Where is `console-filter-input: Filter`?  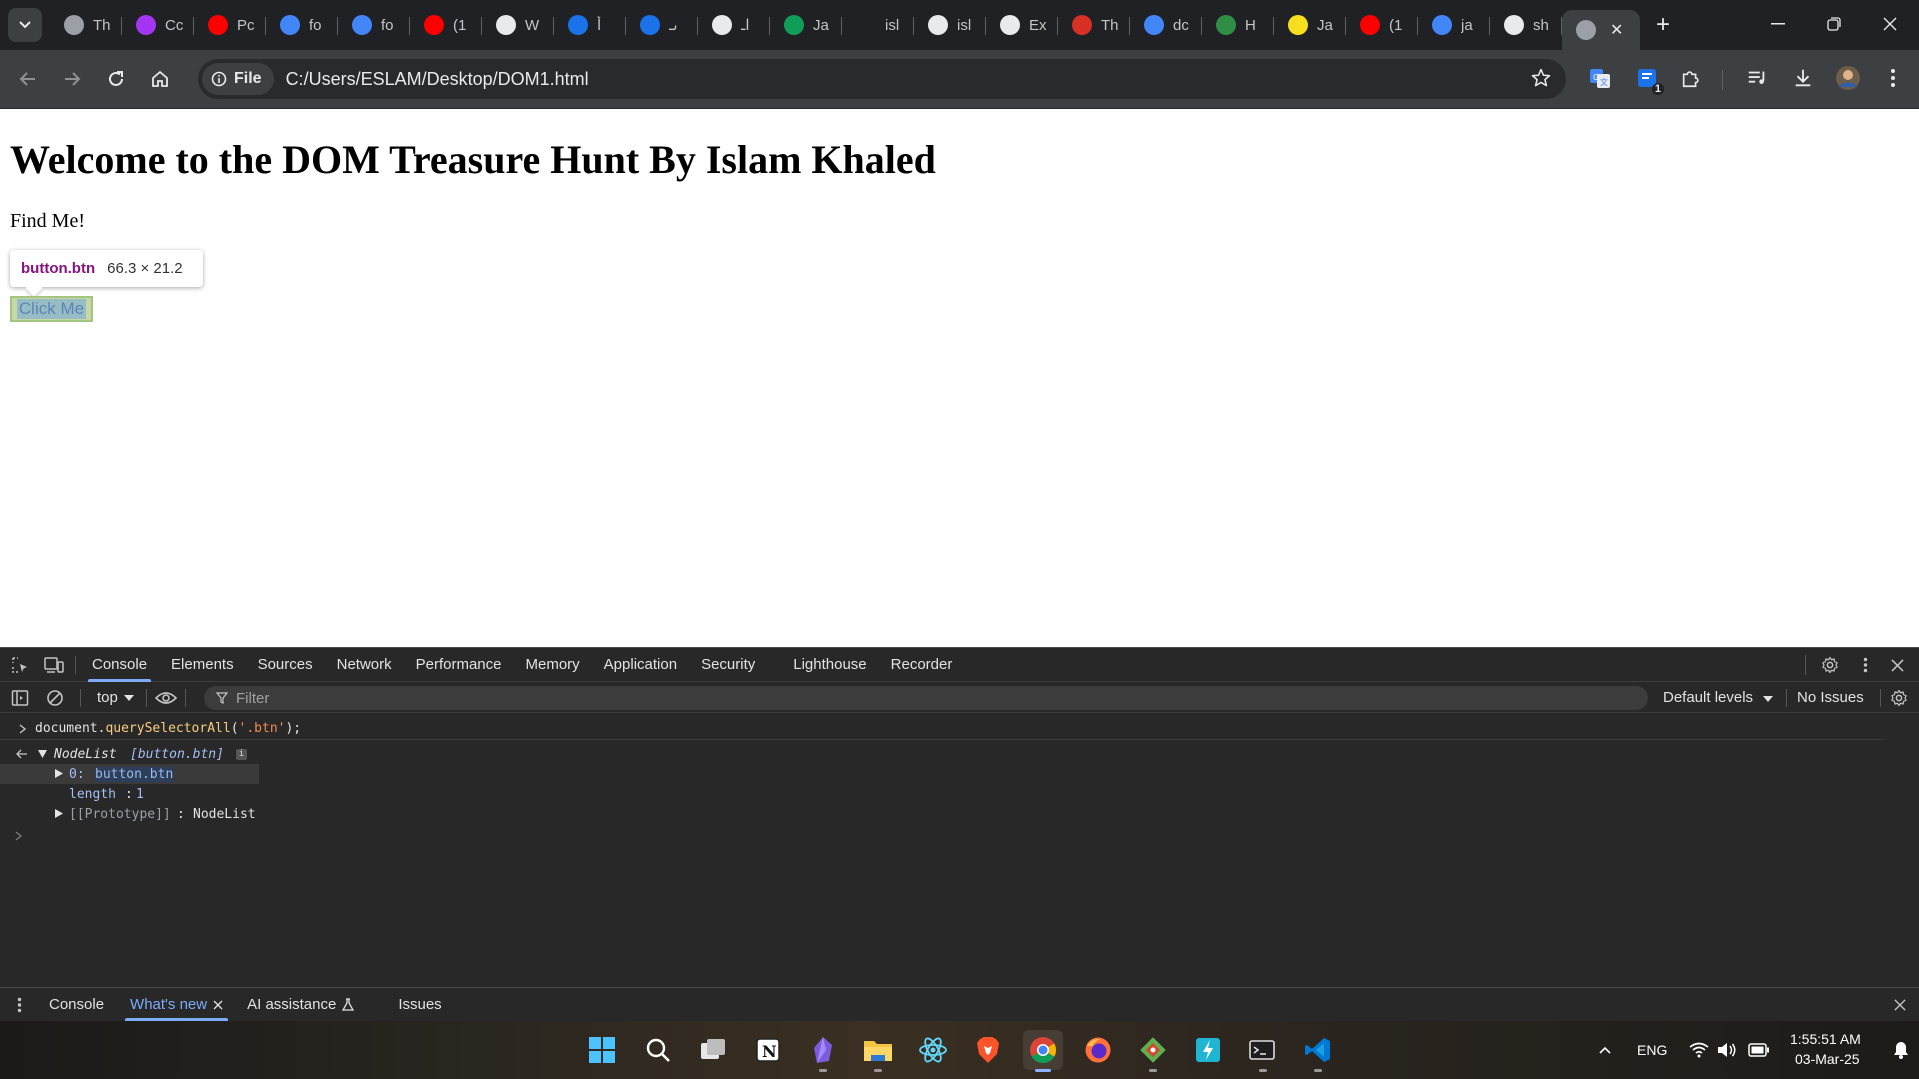
console-filter-input: Filter is located at coordinates (926, 698).